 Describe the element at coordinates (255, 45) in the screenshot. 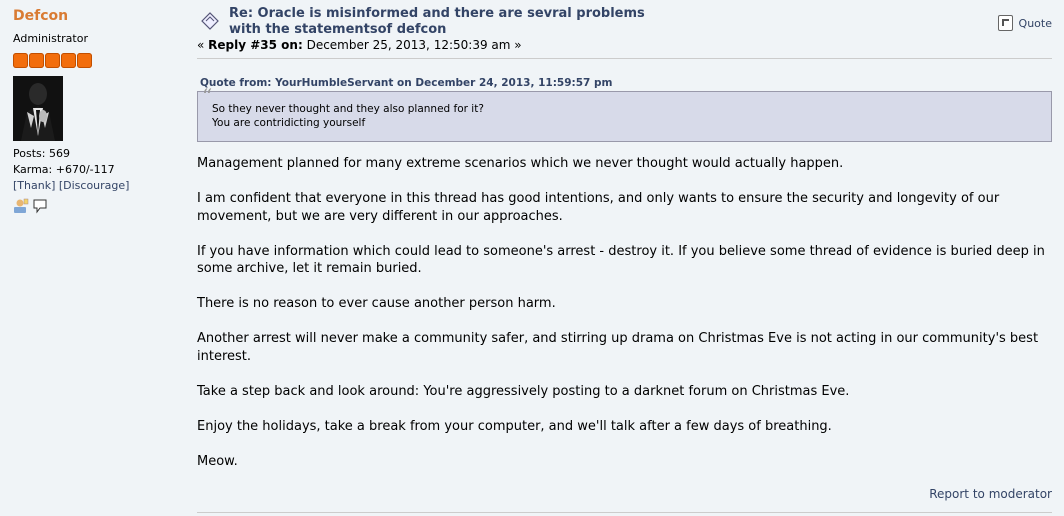

I see `reply-number: Reply #35 on:` at that location.